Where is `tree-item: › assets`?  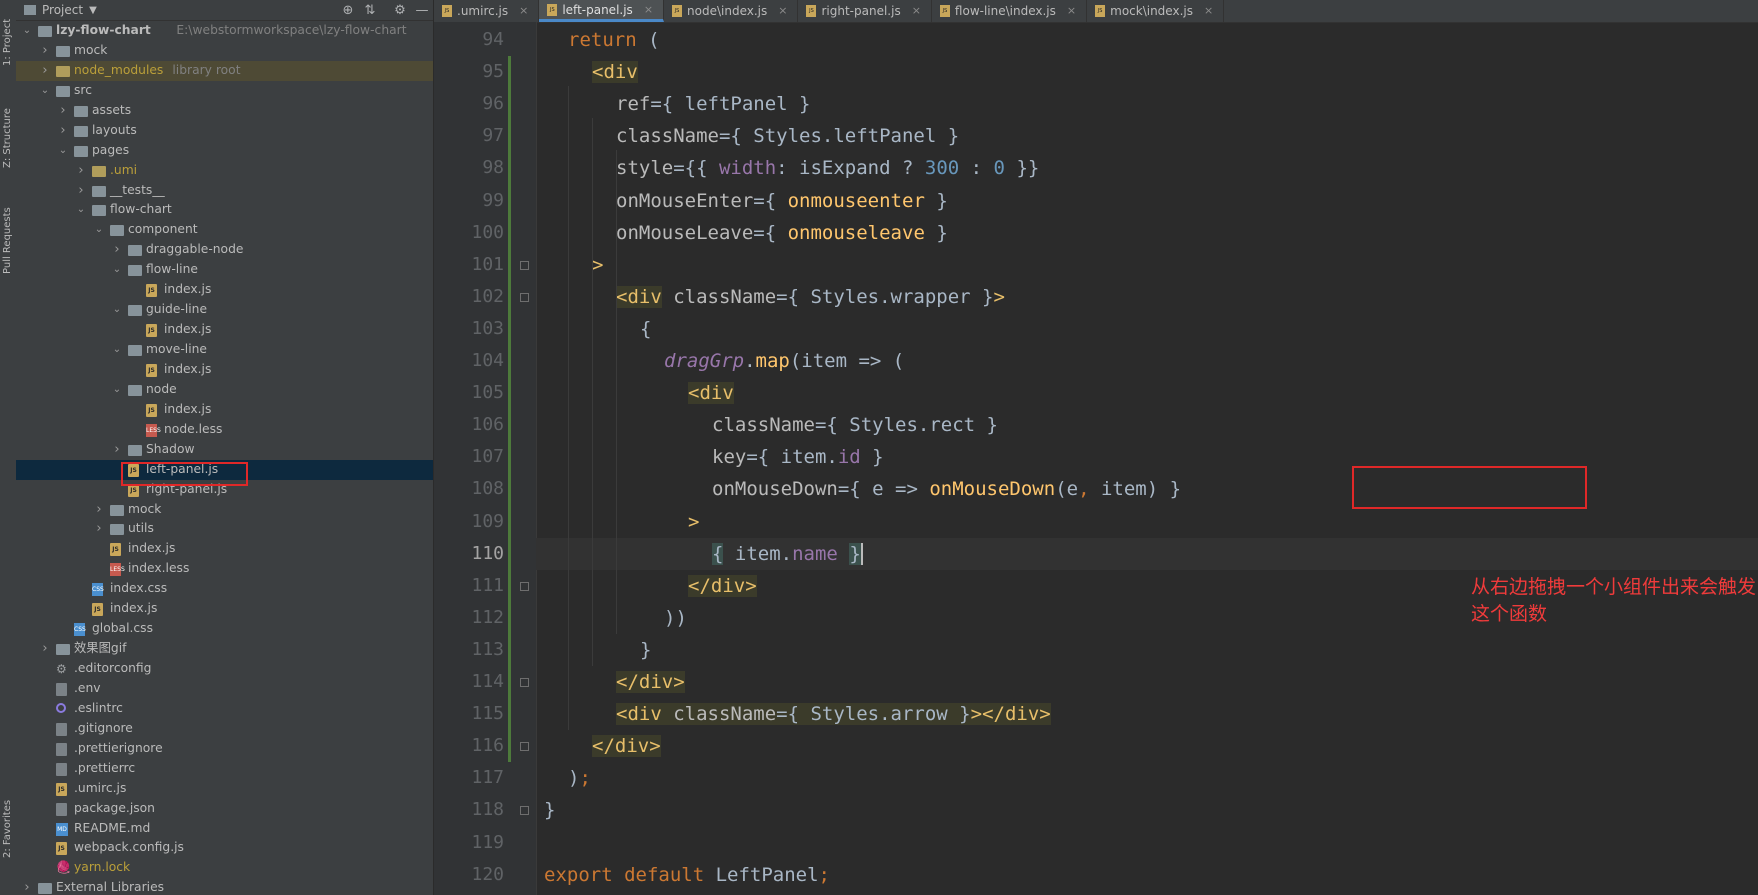 tree-item: › assets is located at coordinates (224, 111).